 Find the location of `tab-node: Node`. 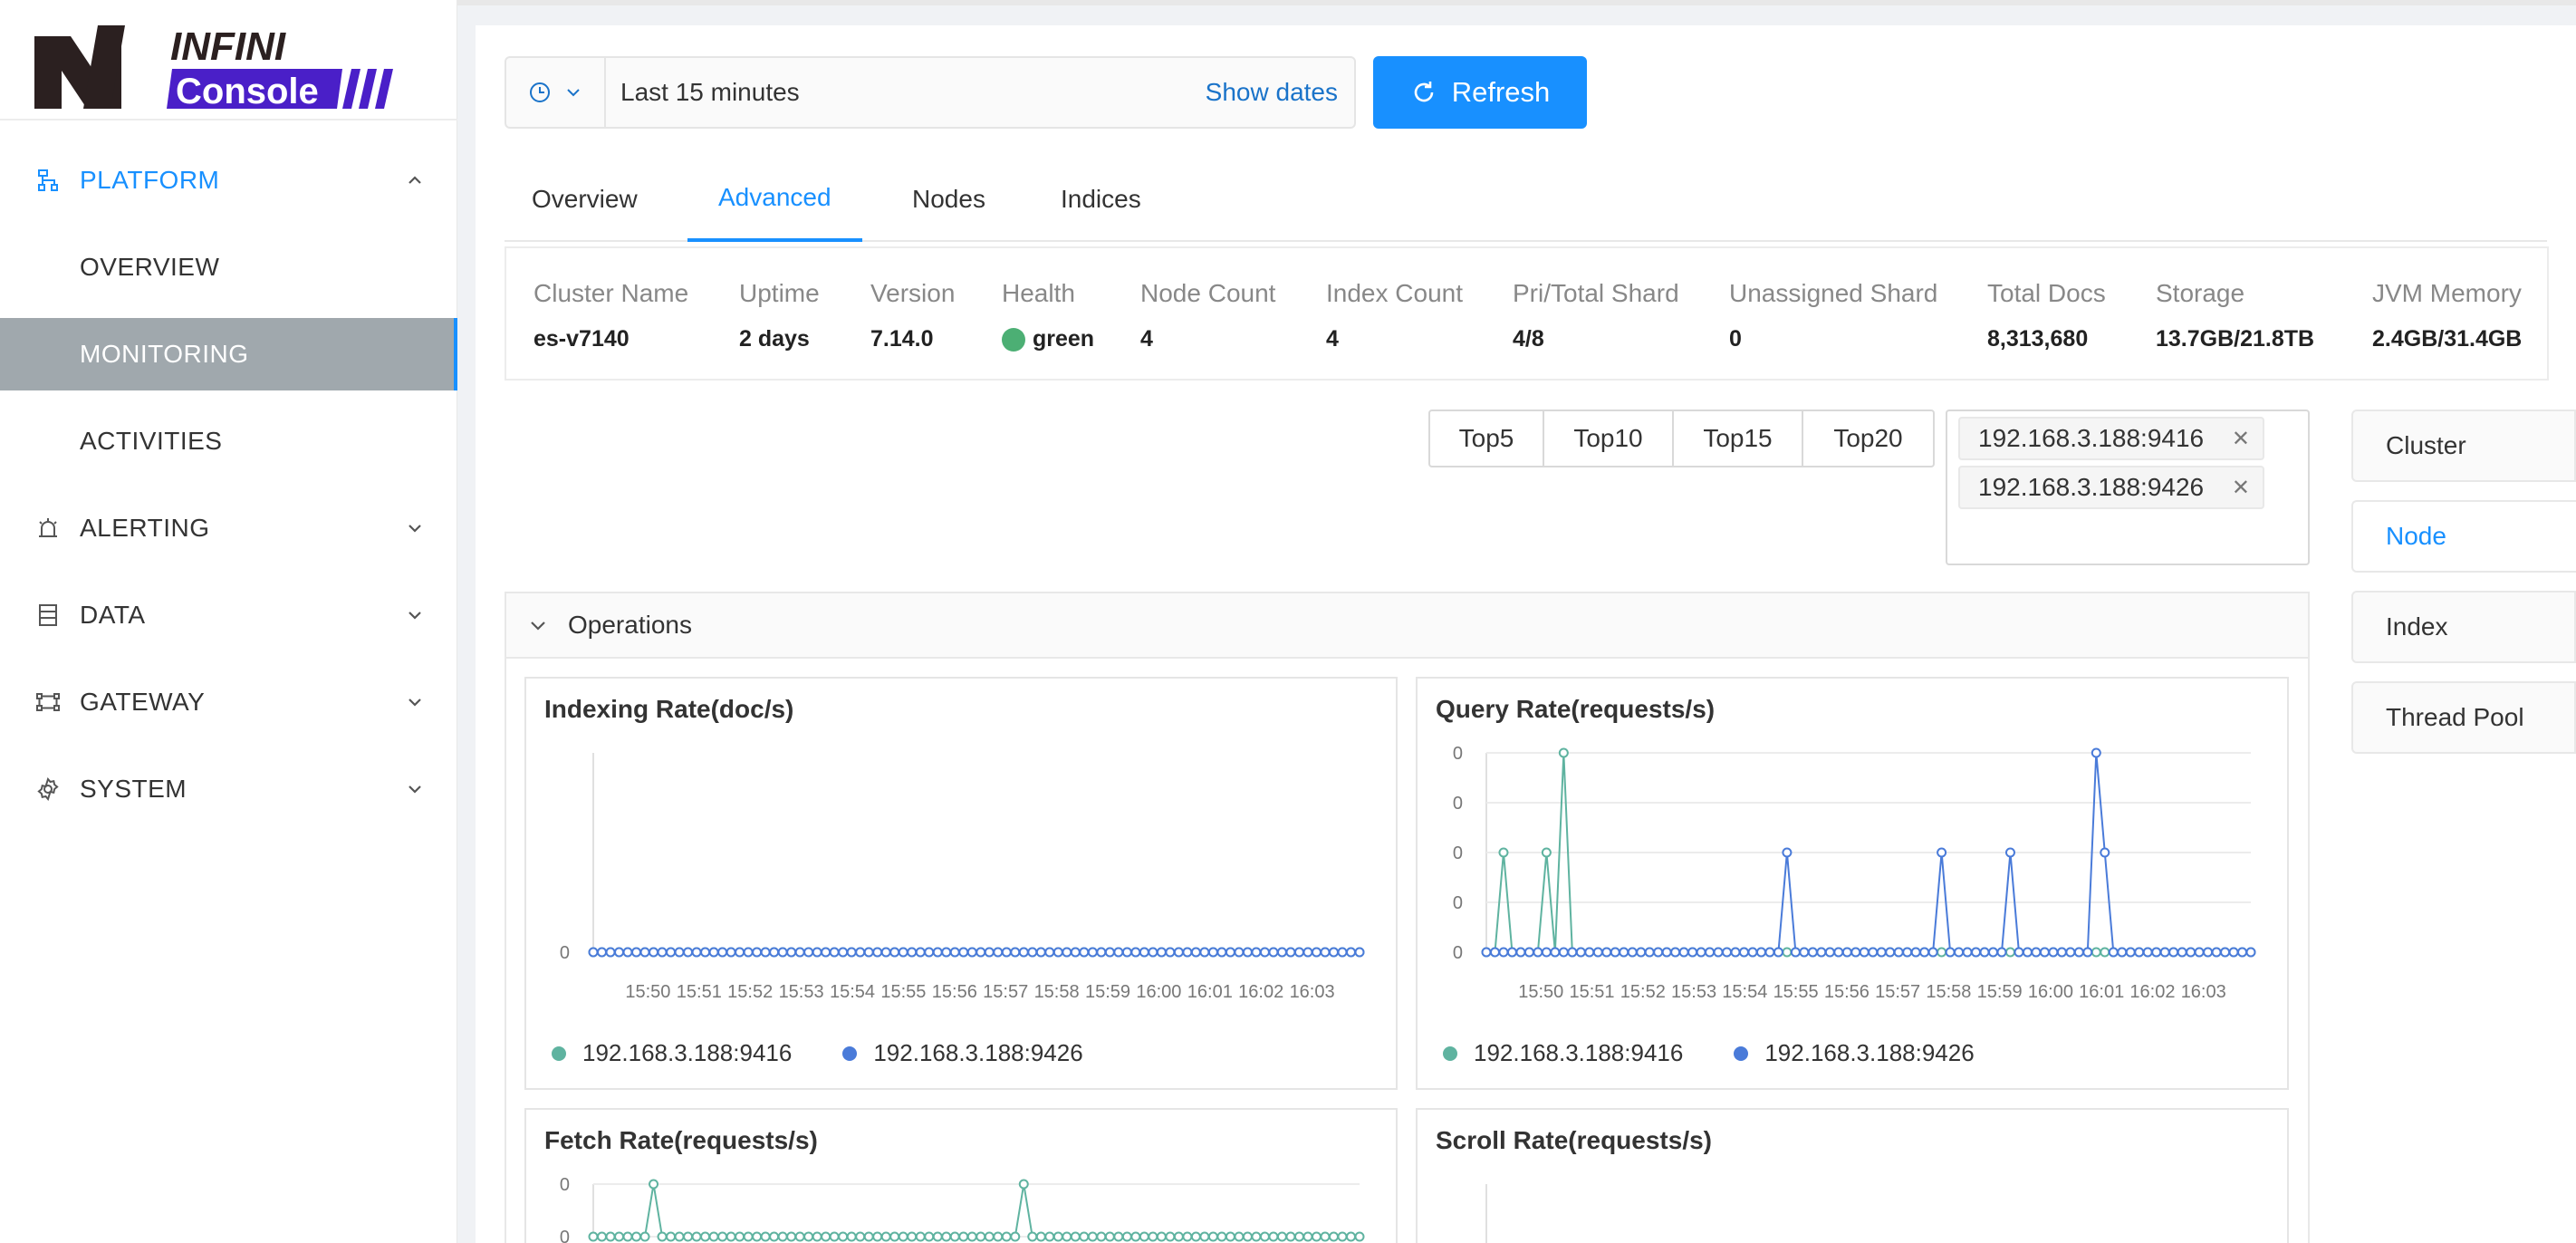

tab-node: Node is located at coordinates (2463, 536).